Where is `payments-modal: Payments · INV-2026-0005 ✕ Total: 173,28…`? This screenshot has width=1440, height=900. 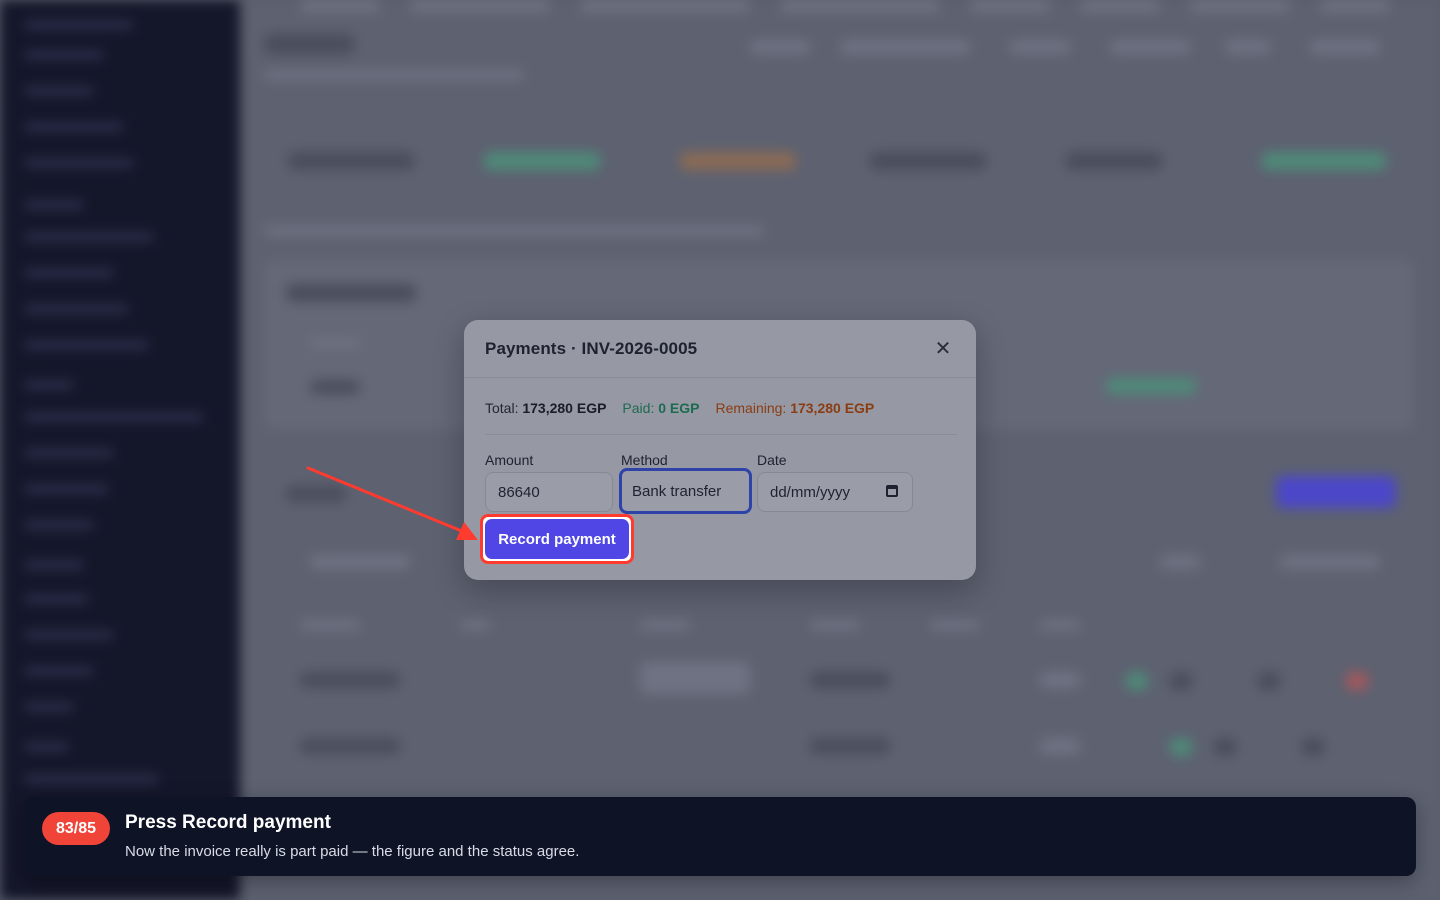
payments-modal: Payments · INV-2026-0005 ✕ Total: 173,28… is located at coordinates (720, 450).